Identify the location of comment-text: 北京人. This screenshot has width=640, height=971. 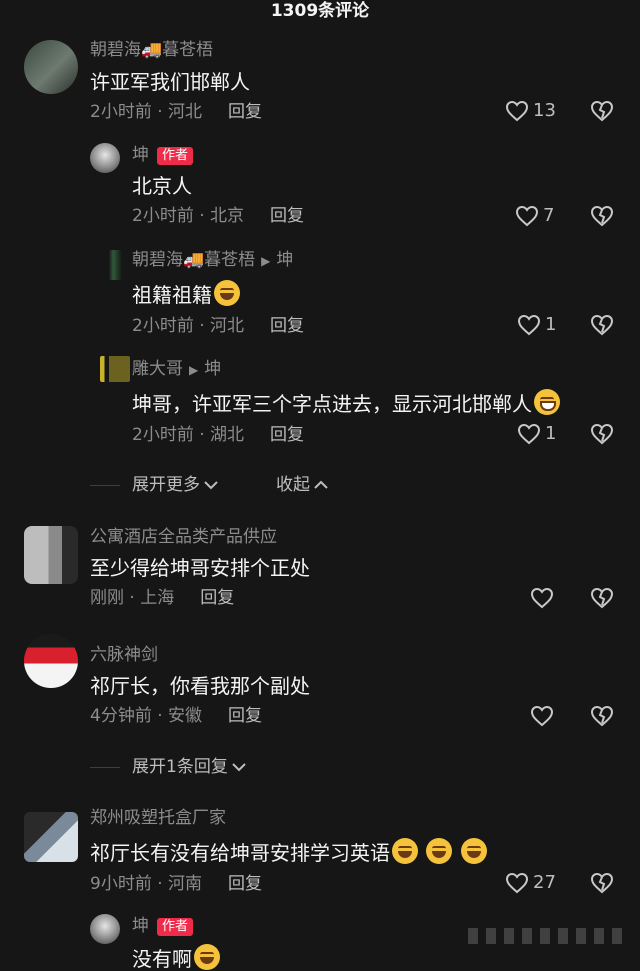
(162, 186).